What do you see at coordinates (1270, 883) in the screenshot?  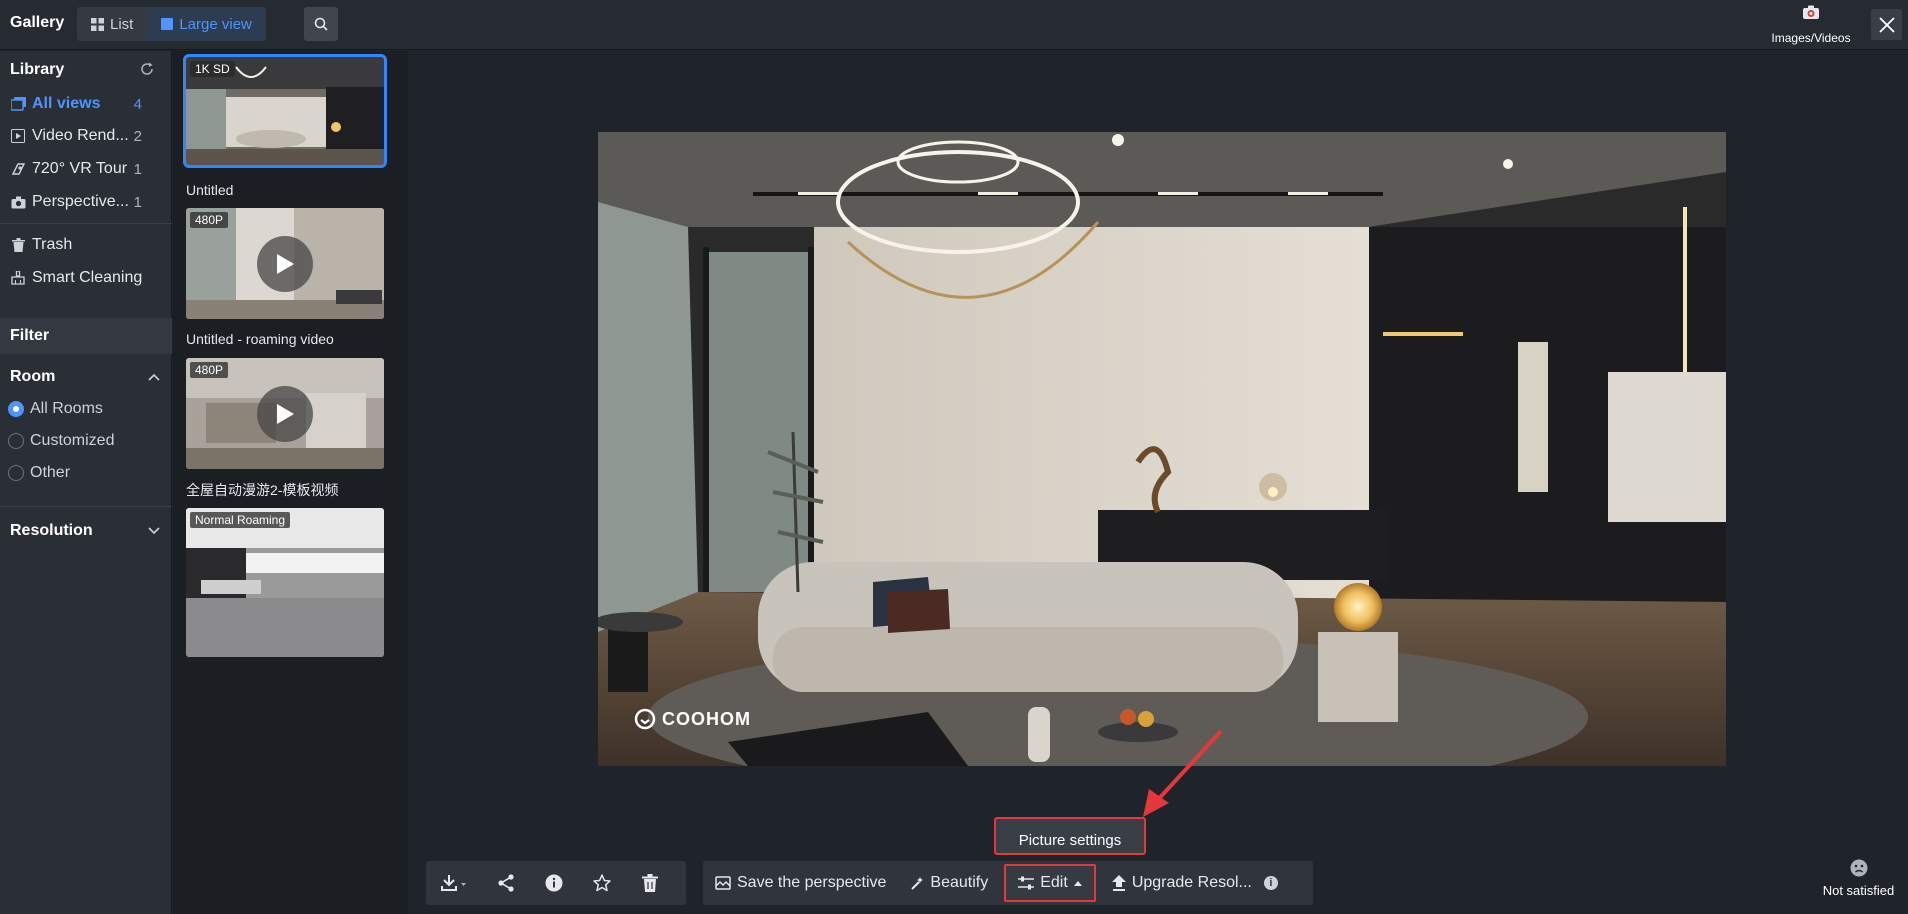 I see `info-icon: i` at bounding box center [1270, 883].